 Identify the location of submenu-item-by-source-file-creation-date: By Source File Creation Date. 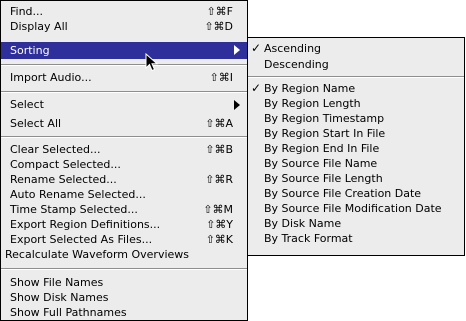
(356, 193).